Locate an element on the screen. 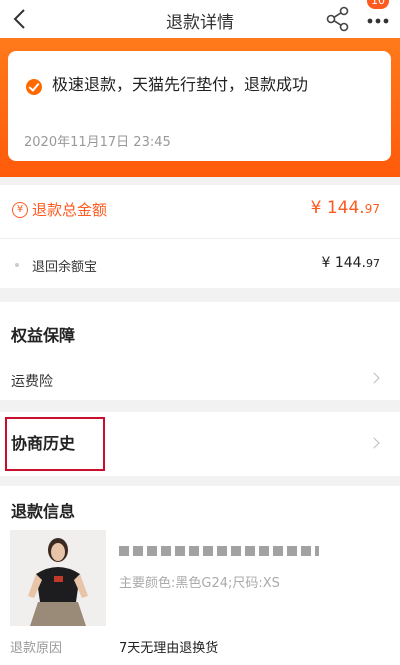  balance-amount: ¥ 144.97 is located at coordinates (350, 263).